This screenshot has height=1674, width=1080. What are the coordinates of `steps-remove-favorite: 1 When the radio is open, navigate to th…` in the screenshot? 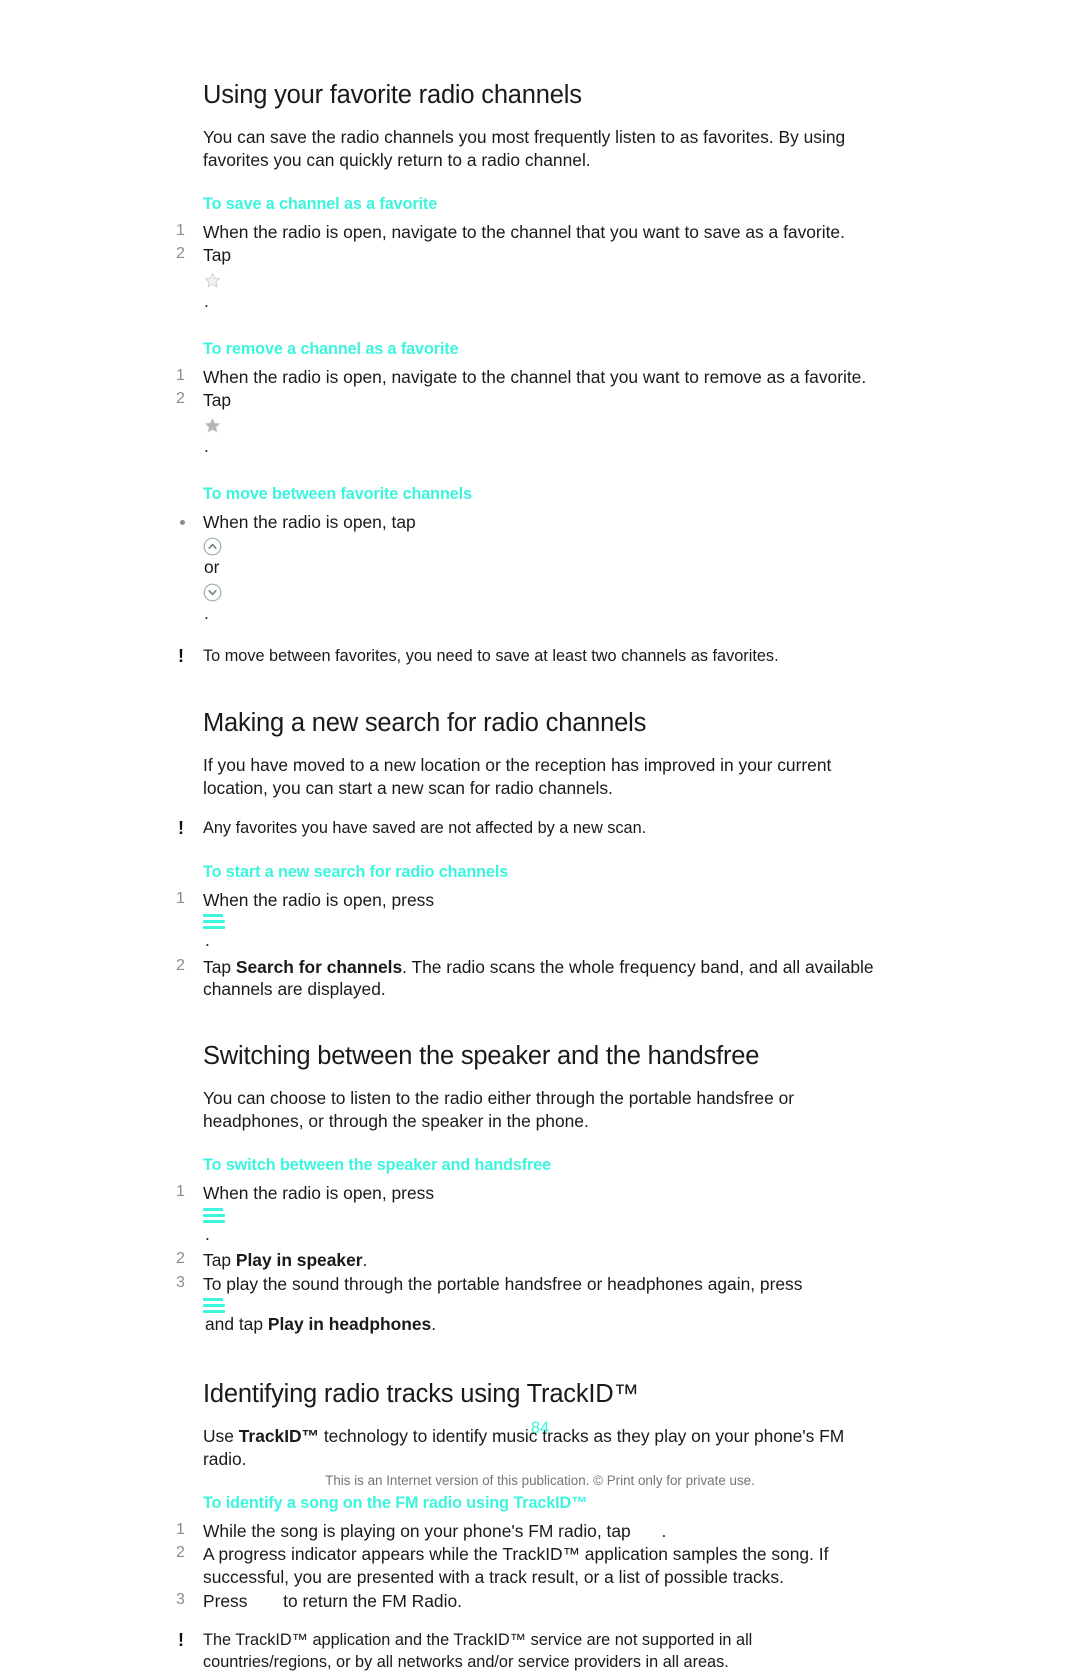 It's located at (534, 414).